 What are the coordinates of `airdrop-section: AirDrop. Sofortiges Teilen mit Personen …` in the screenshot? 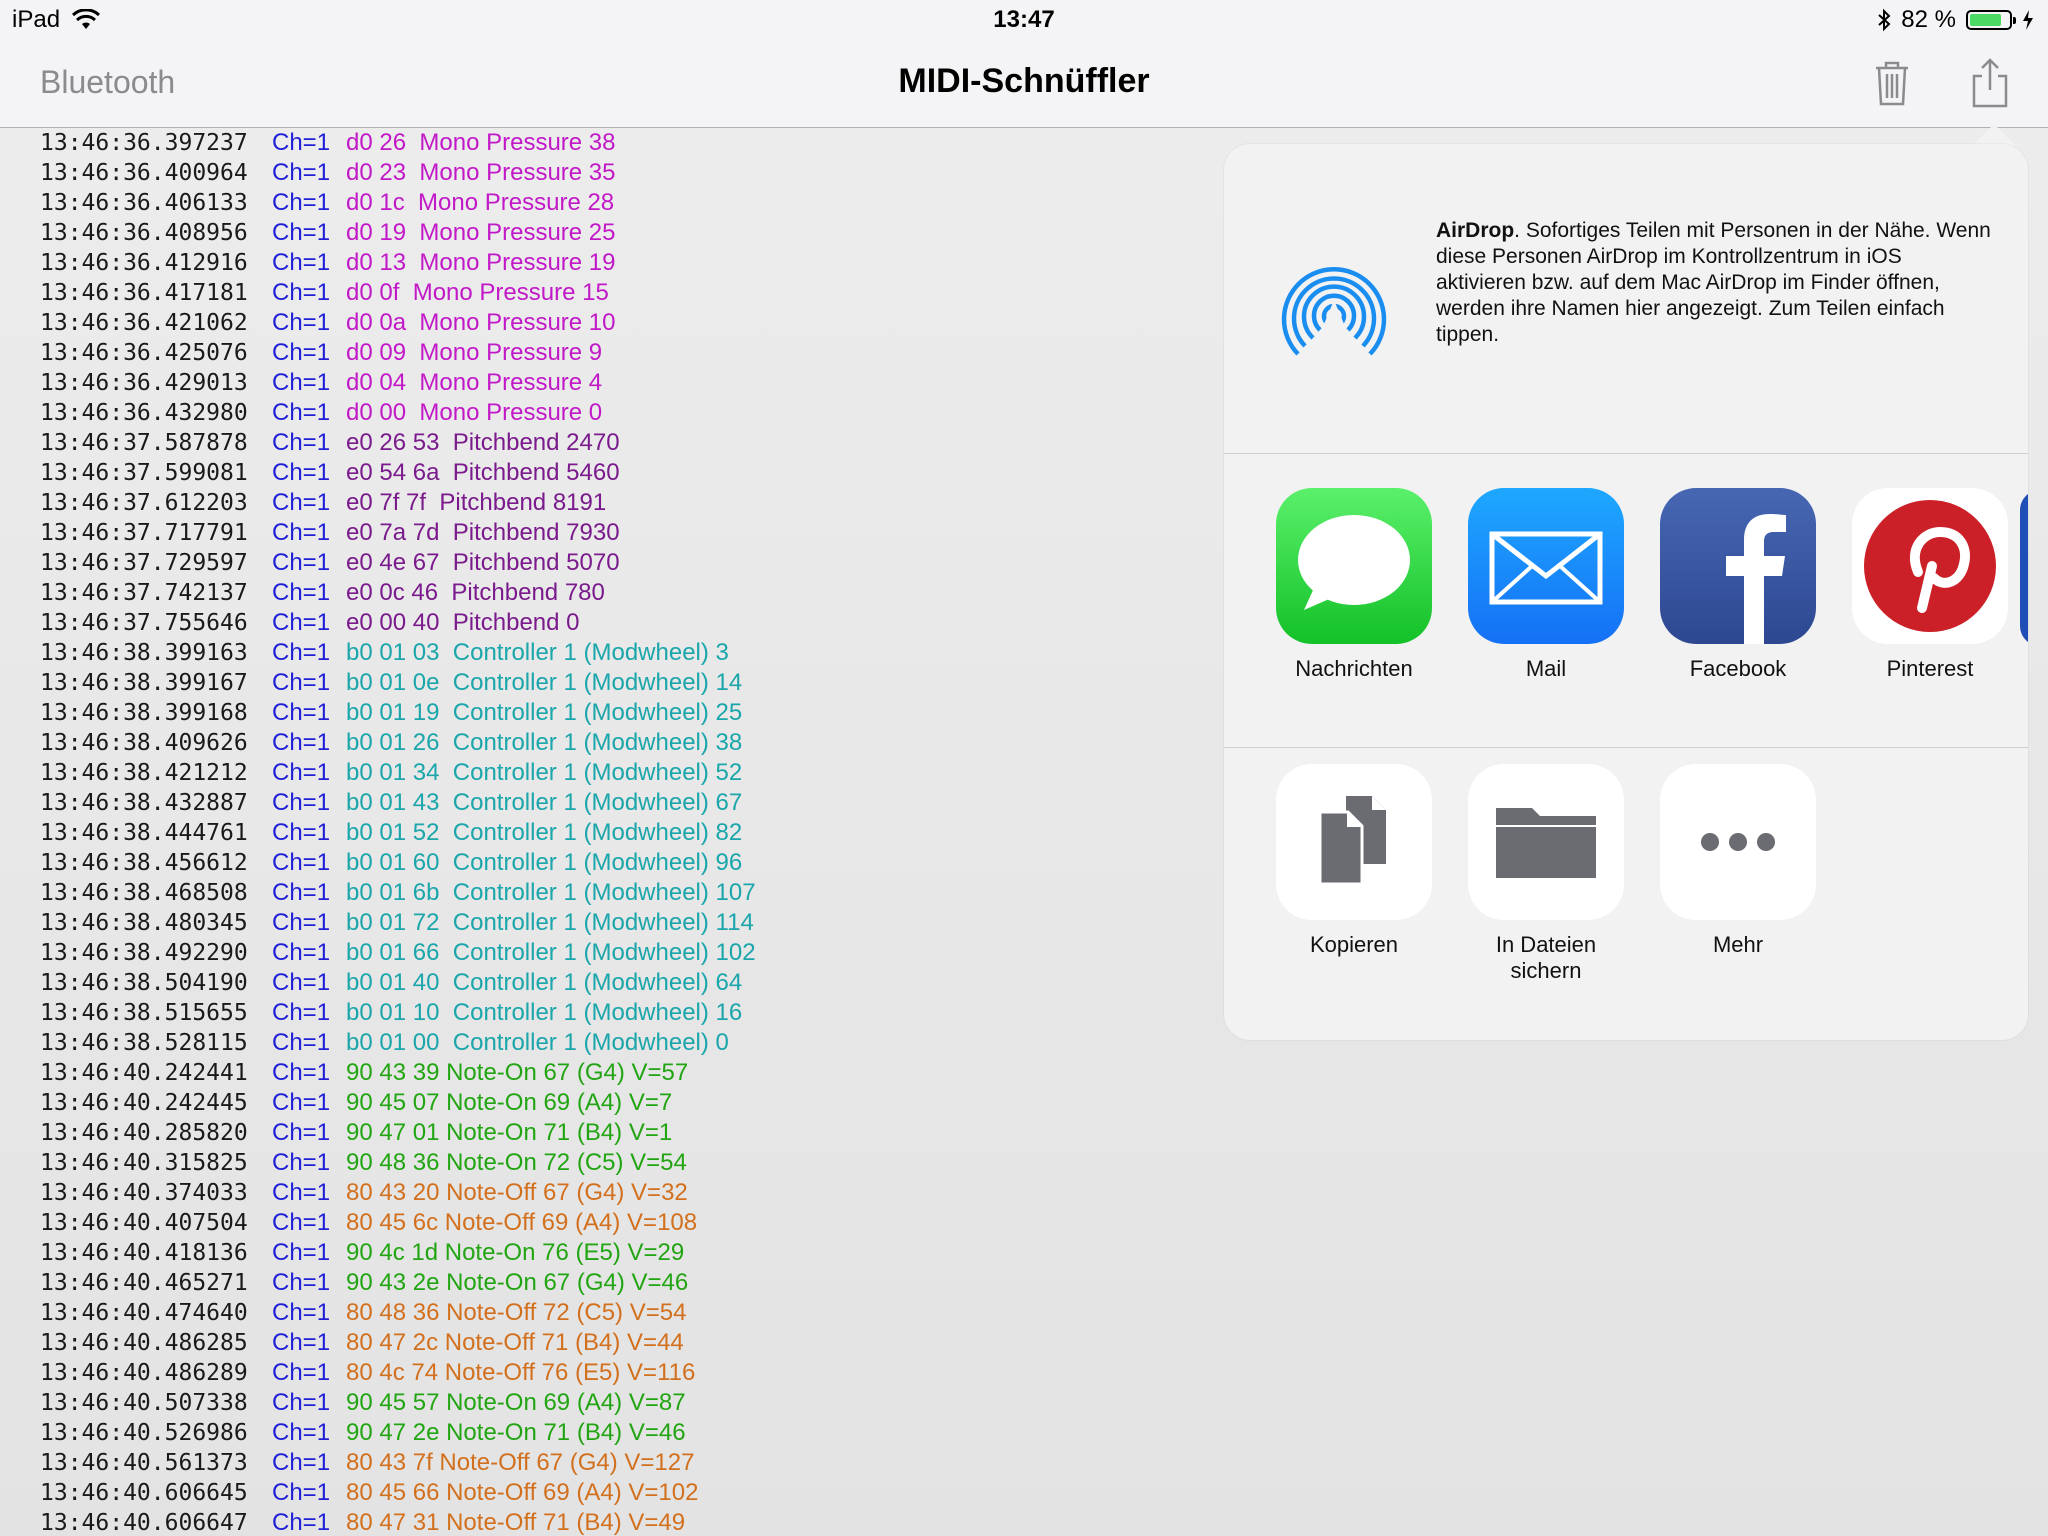 It's located at (1626, 299).